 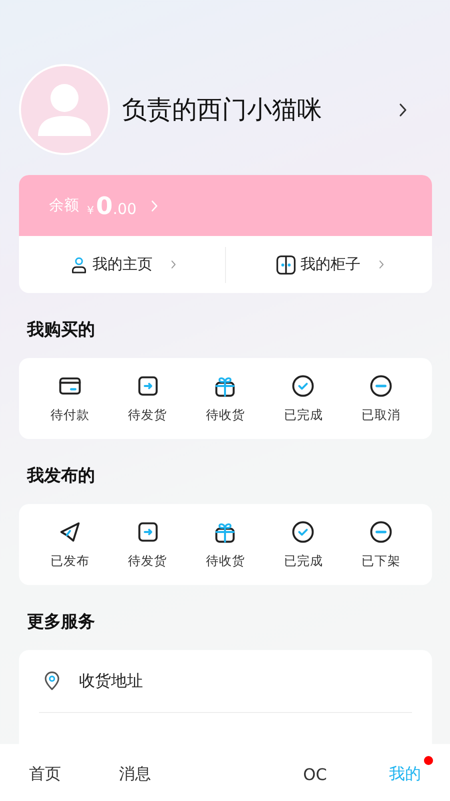 What do you see at coordinates (285, 265) in the screenshot?
I see `cabinet-icon` at bounding box center [285, 265].